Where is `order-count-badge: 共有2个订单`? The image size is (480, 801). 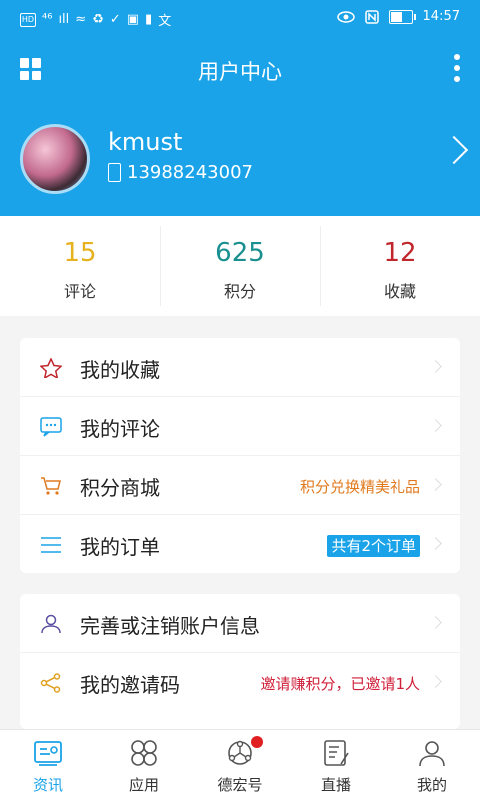 order-count-badge: 共有2个订单 is located at coordinates (373, 546).